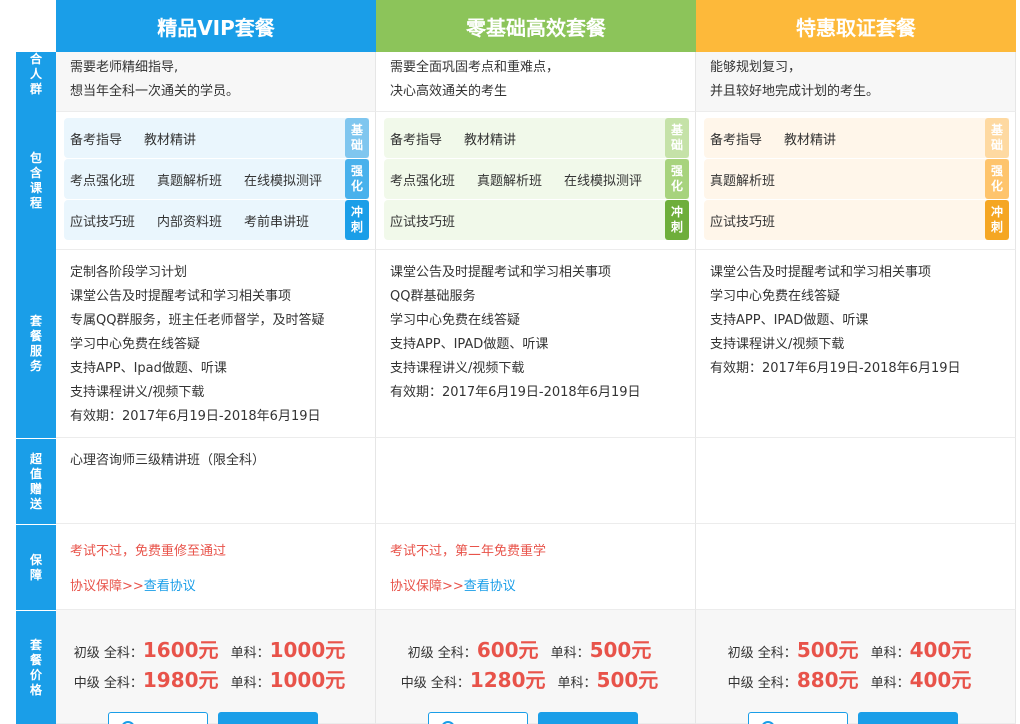  I want to click on row-label-service-text: 套餐服务, so click(35, 343).